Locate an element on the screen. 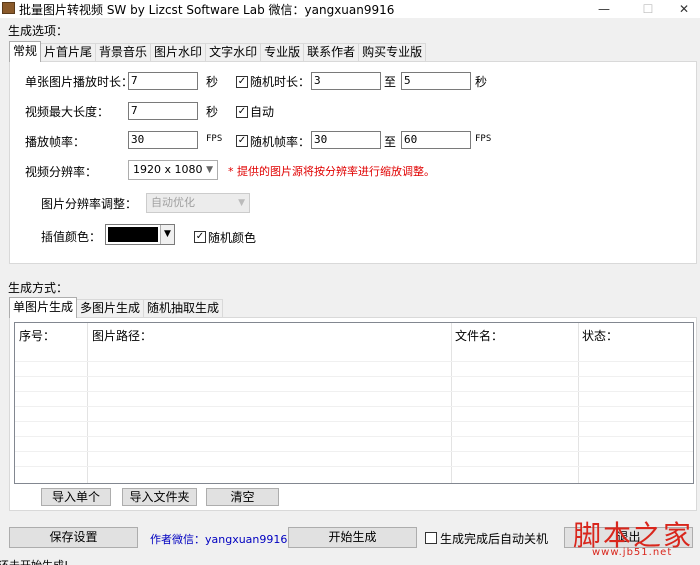  random-fps-label: 随机帧率： is located at coordinates (280, 142).